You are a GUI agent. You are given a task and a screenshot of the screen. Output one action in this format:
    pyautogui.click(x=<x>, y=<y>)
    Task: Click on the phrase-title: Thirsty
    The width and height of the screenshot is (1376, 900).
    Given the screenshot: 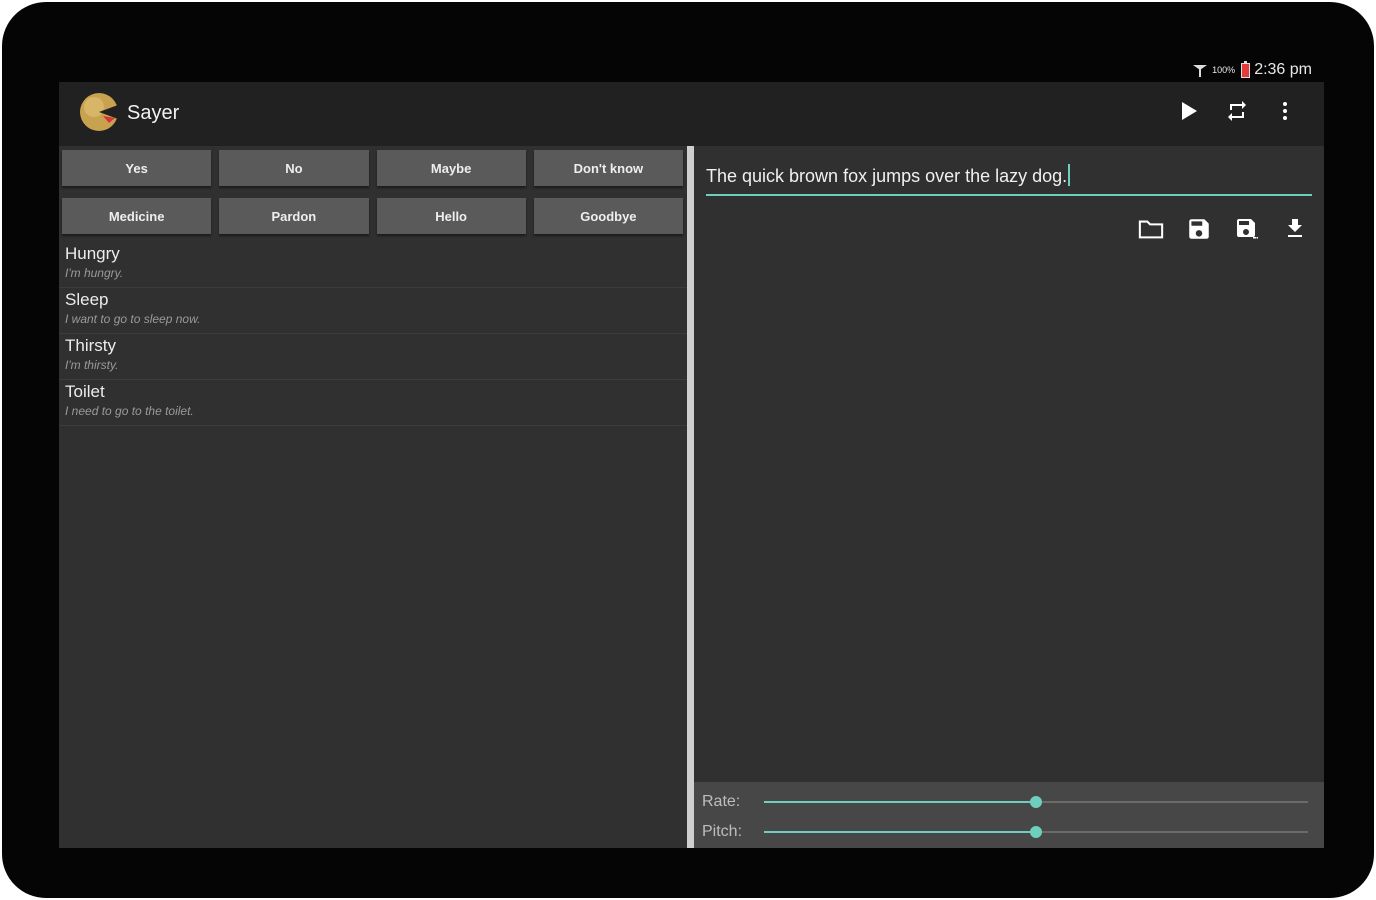 What is the action you would take?
    pyautogui.click(x=90, y=345)
    